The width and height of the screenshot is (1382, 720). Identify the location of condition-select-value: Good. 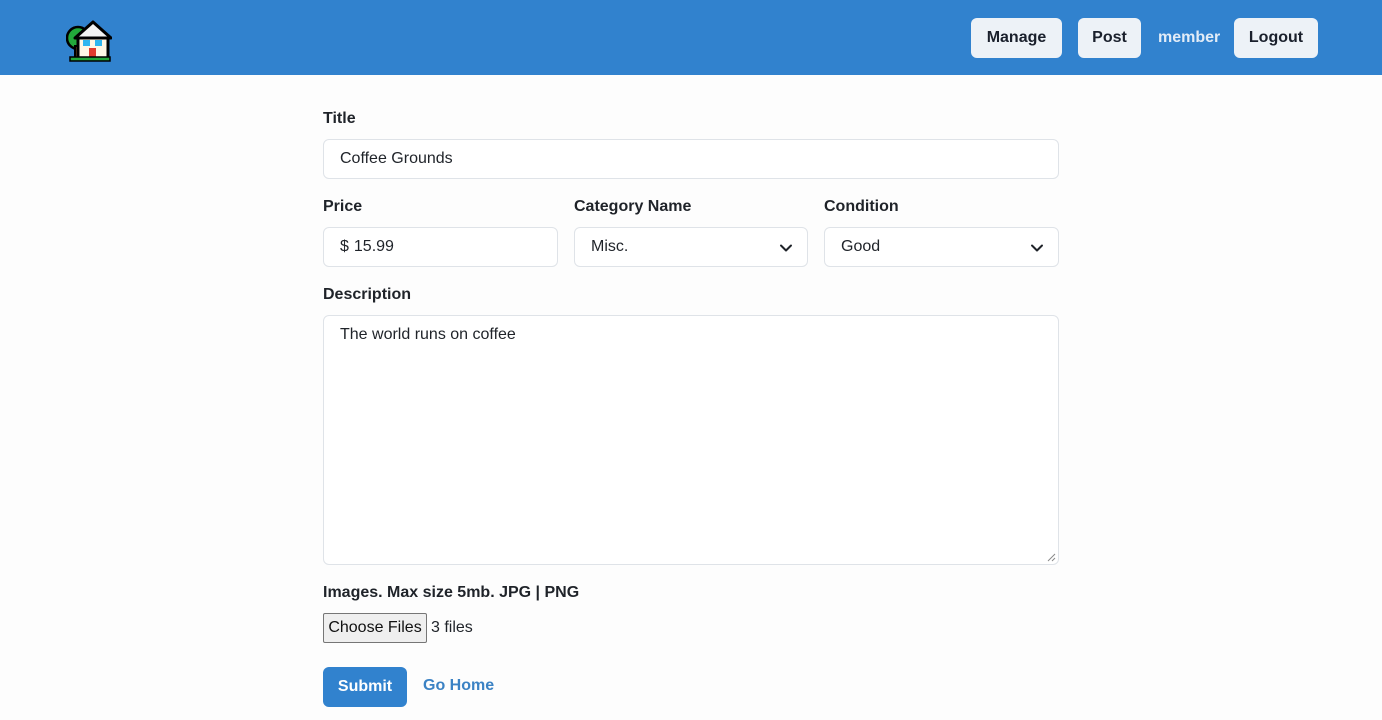
(861, 246).